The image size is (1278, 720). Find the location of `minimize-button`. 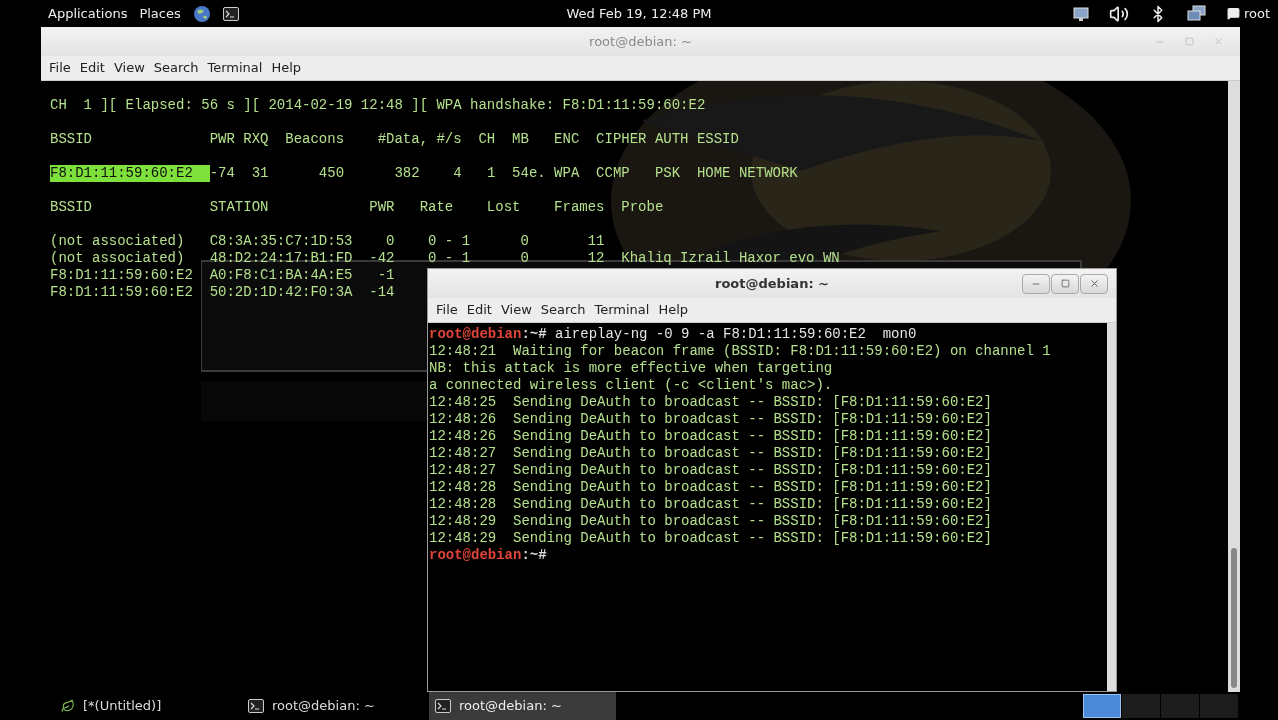

minimize-button is located at coordinates (1036, 283).